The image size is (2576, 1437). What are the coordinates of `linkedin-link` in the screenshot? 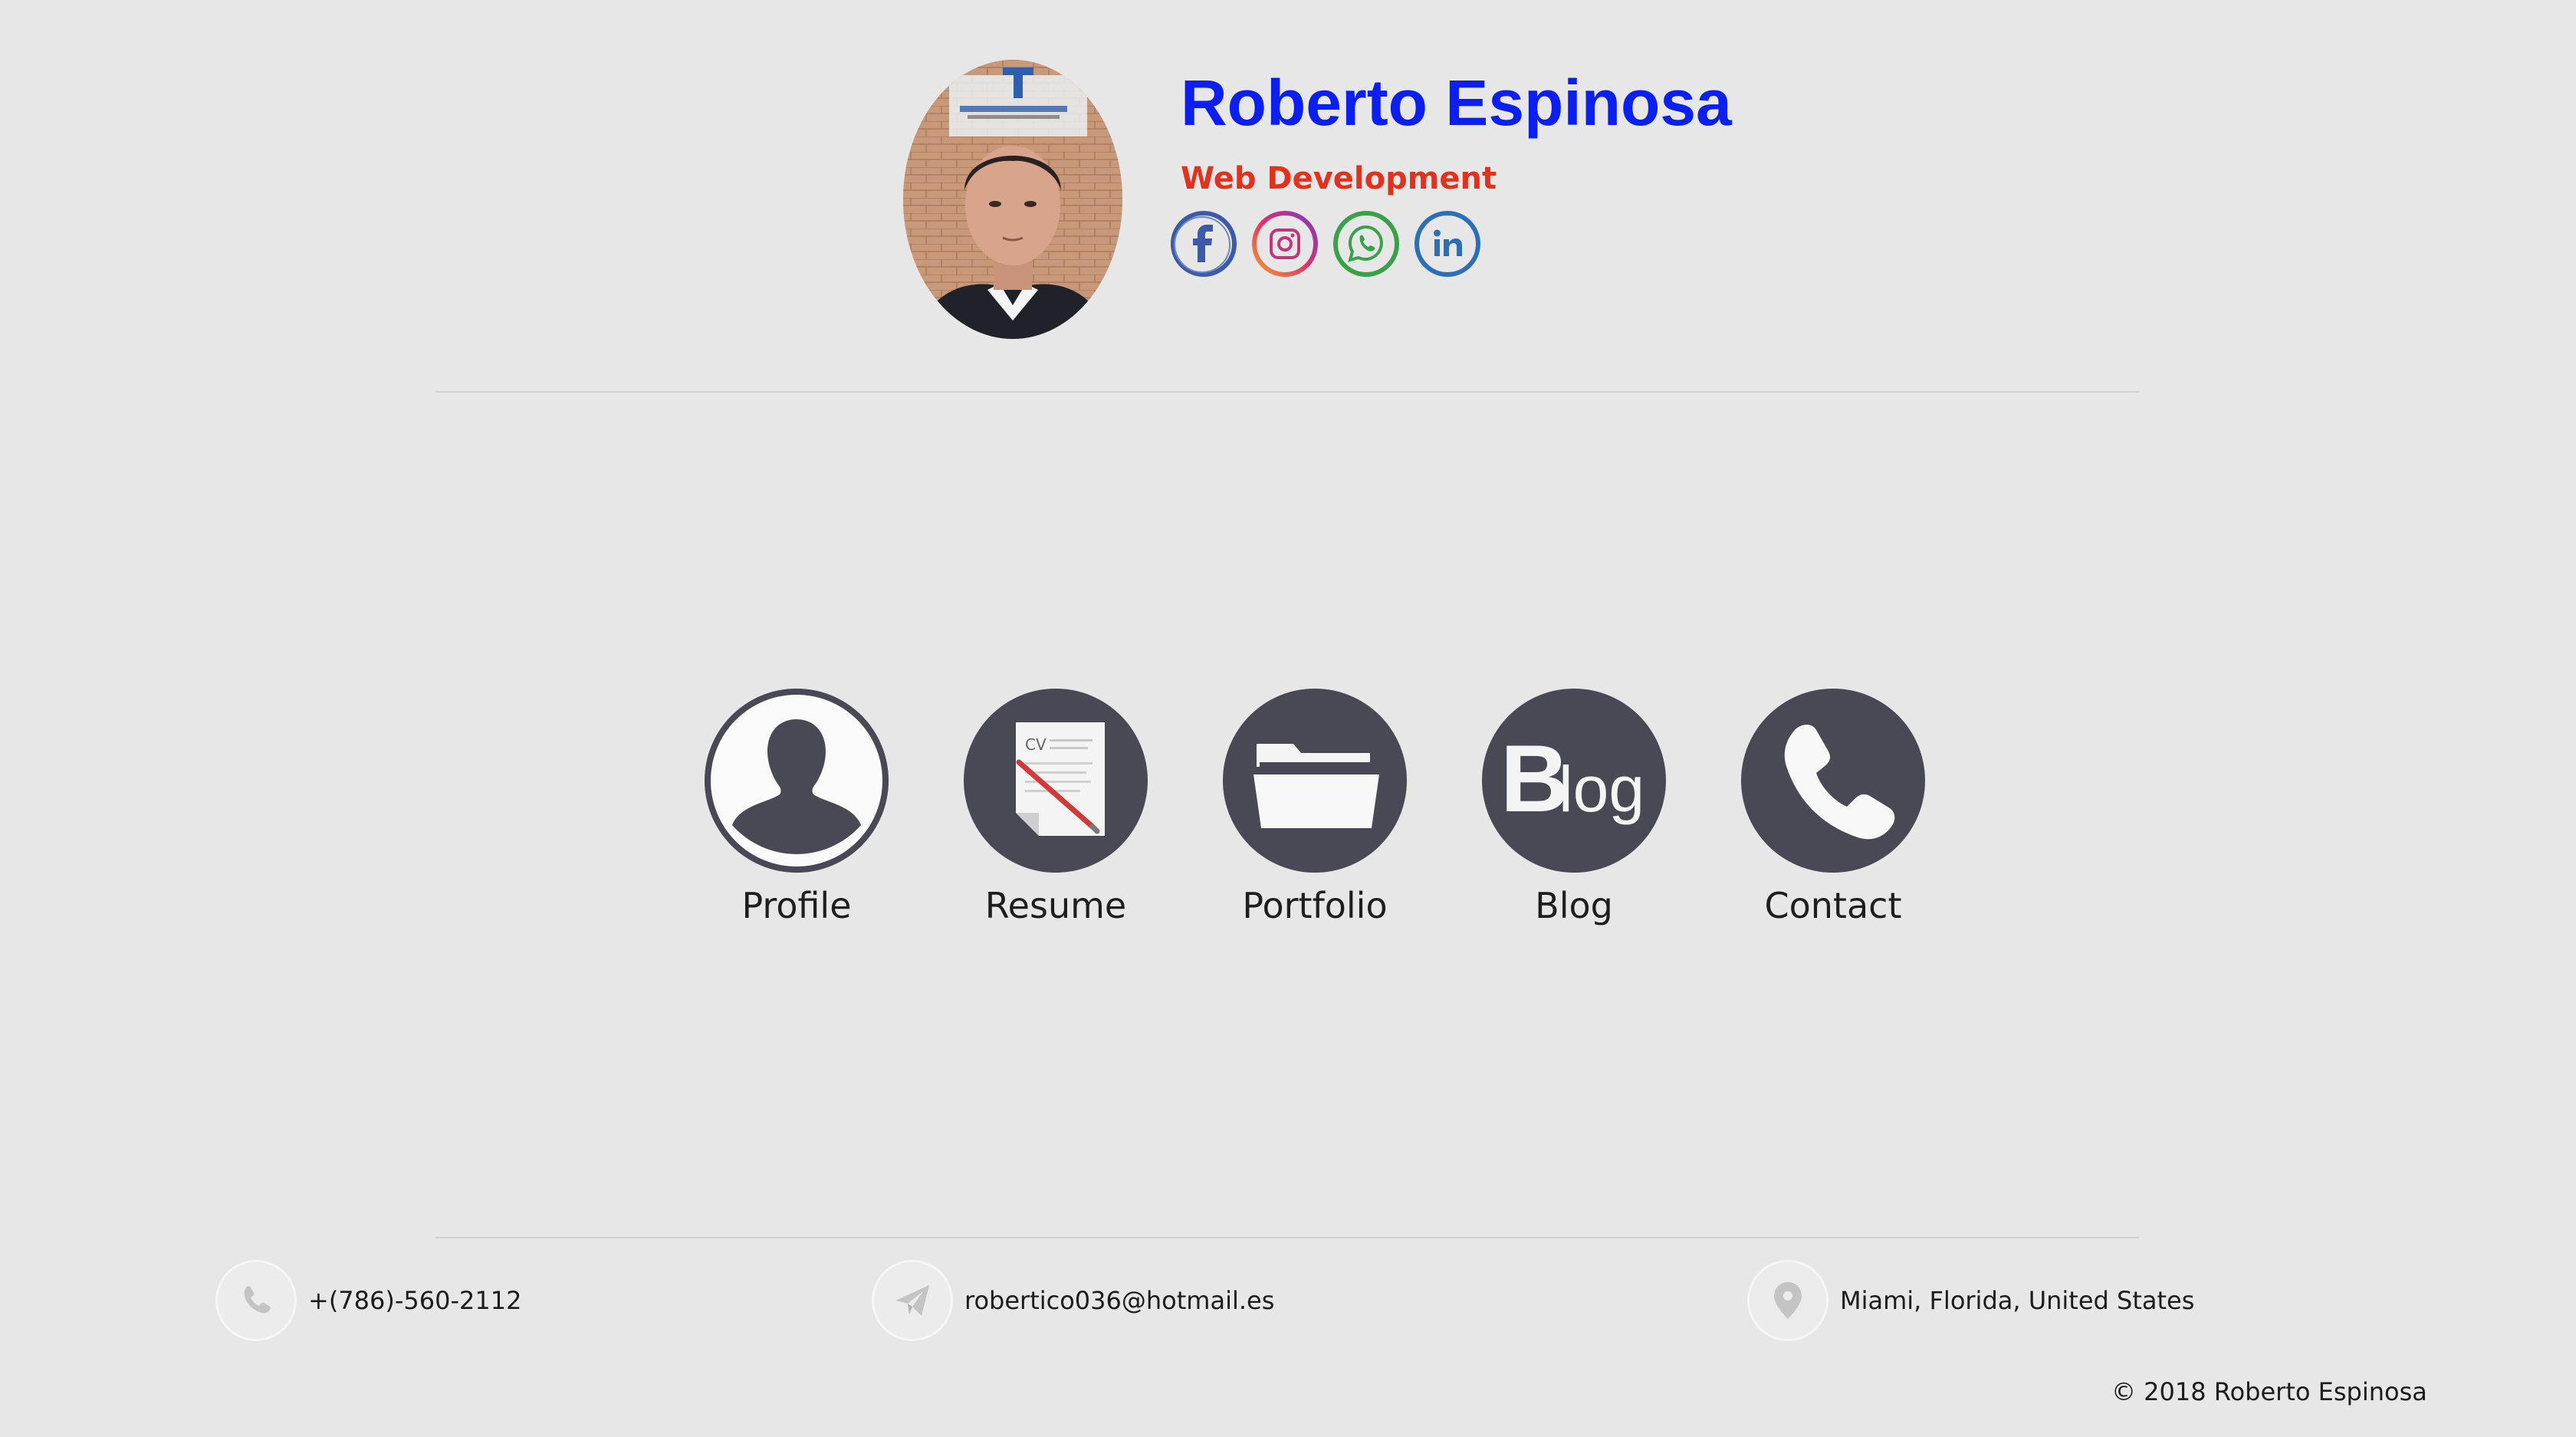 It's located at (1447, 244).